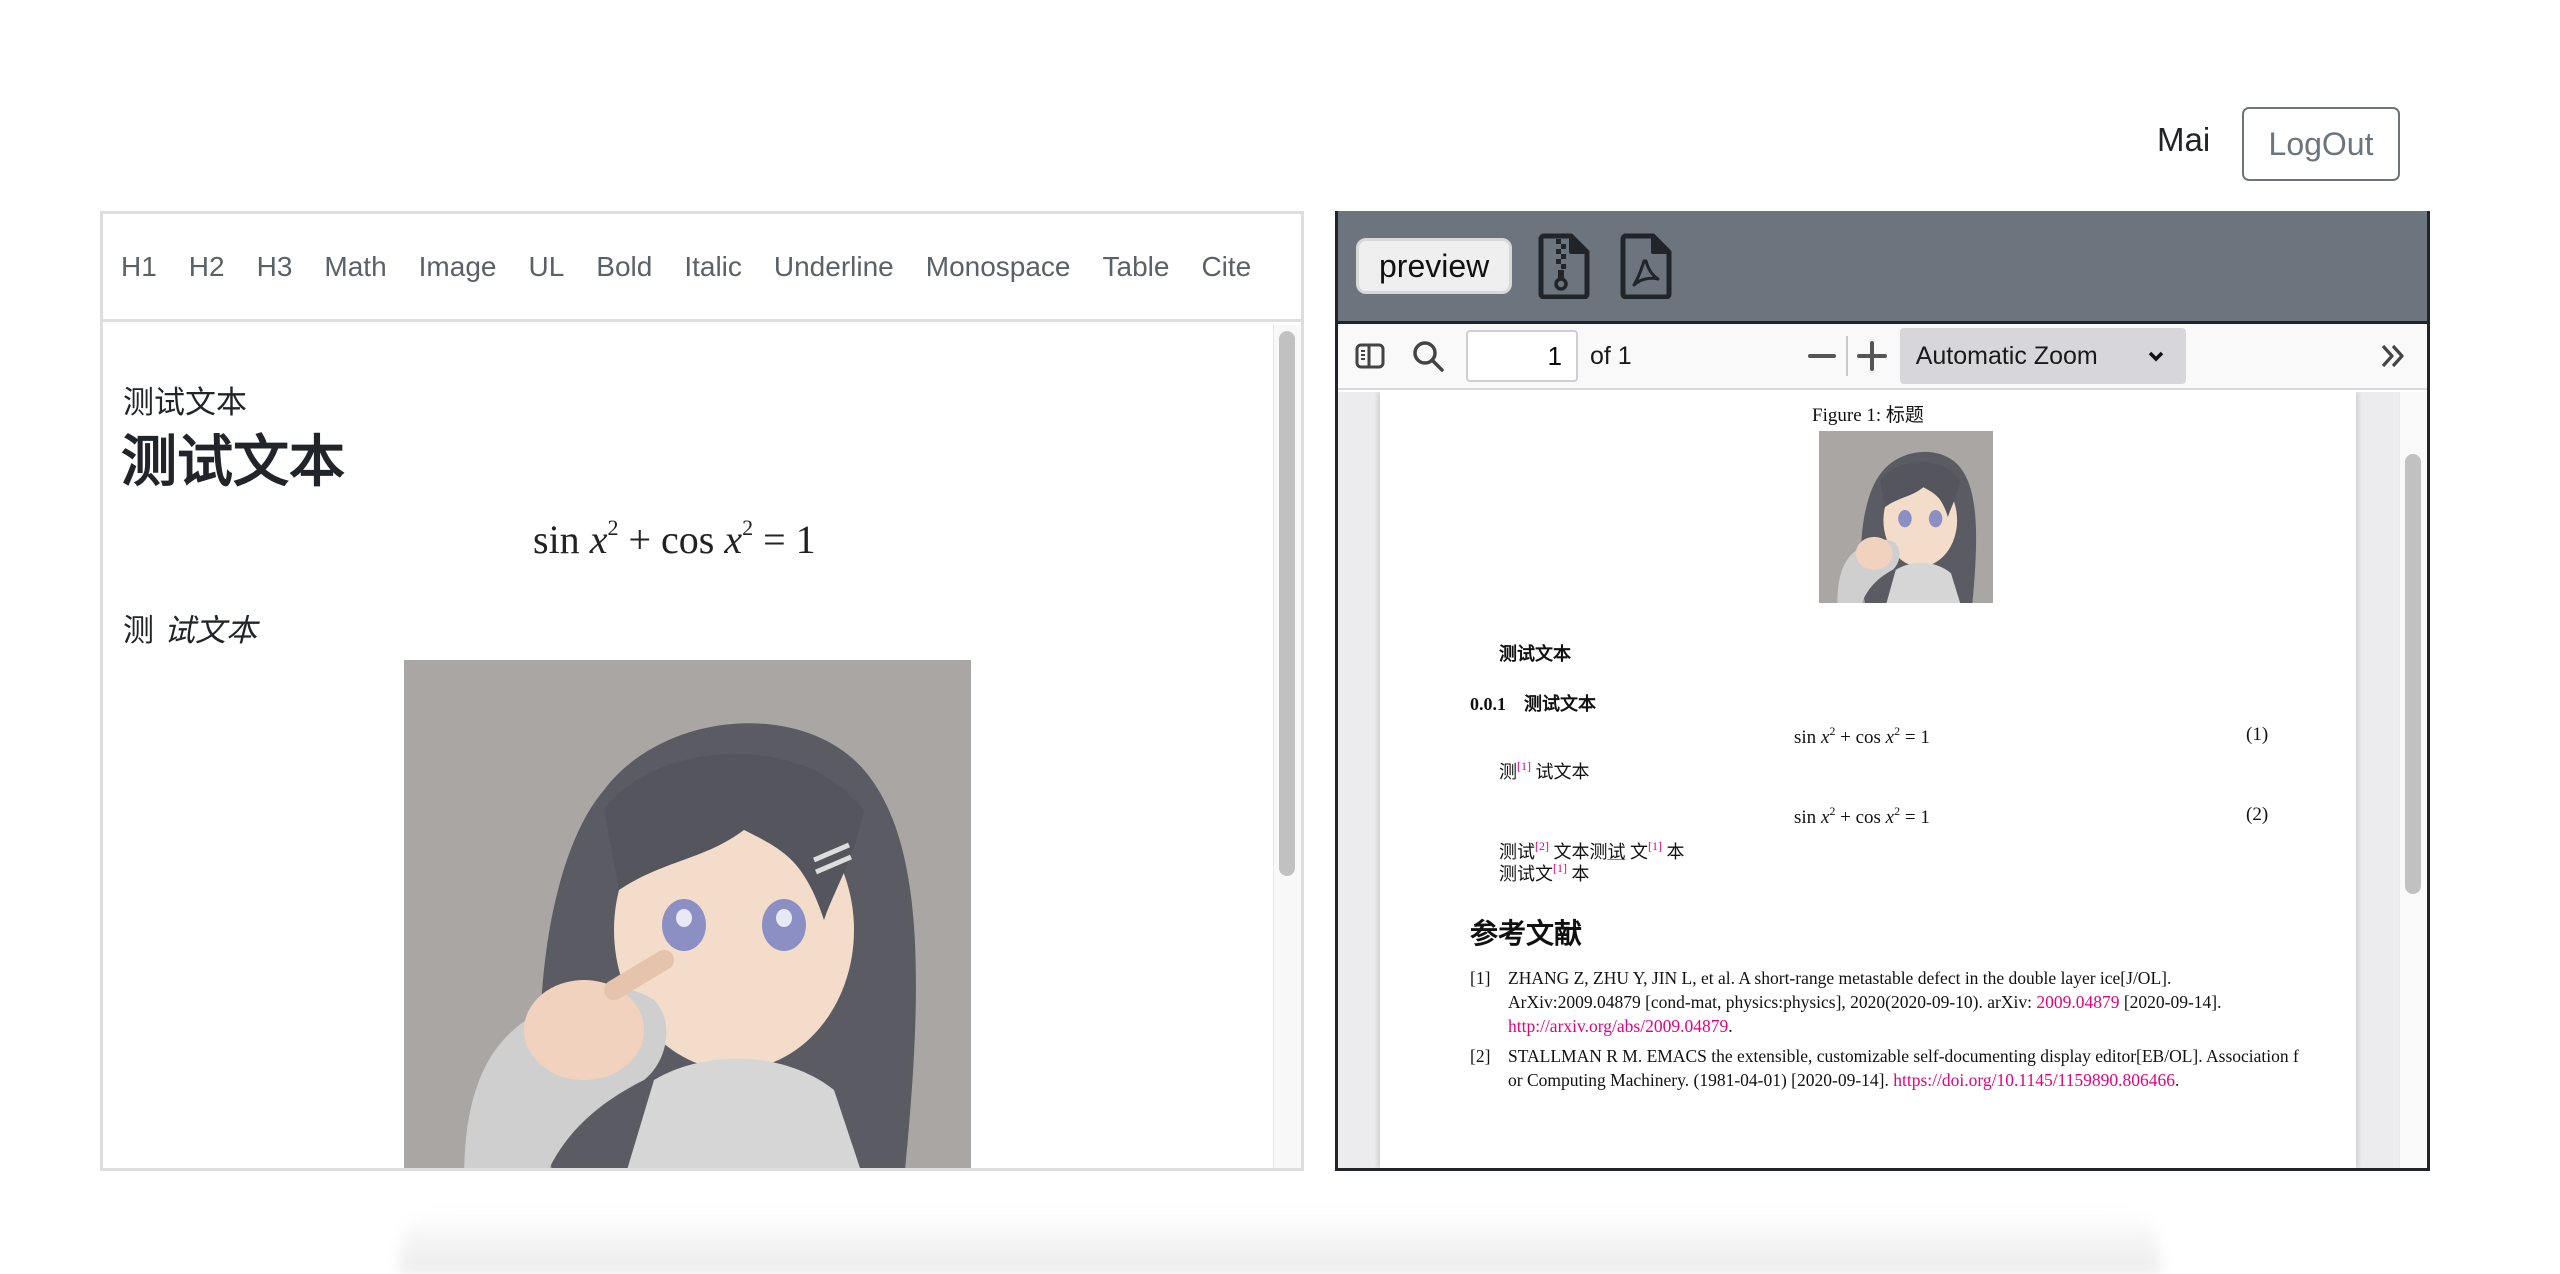 This screenshot has height=1274, width=2560. Describe the element at coordinates (1428, 356) in the screenshot. I see `search-icon` at that location.